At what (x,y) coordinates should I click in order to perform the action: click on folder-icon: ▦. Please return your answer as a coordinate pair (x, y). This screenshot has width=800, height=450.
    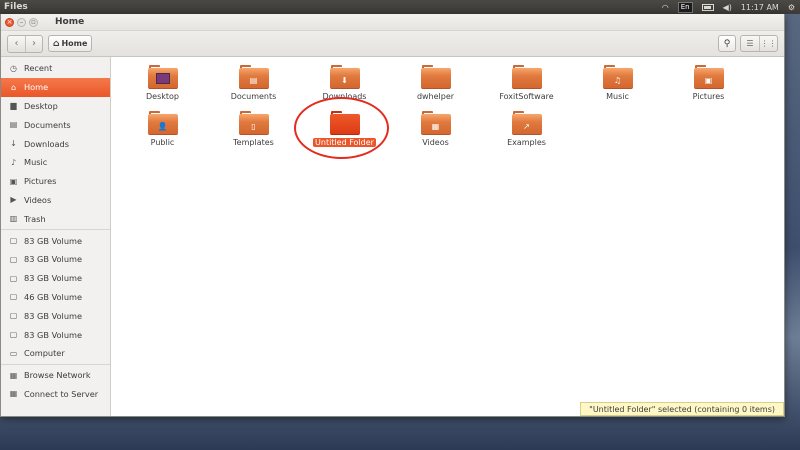
    Looking at the image, I should click on (435, 123).